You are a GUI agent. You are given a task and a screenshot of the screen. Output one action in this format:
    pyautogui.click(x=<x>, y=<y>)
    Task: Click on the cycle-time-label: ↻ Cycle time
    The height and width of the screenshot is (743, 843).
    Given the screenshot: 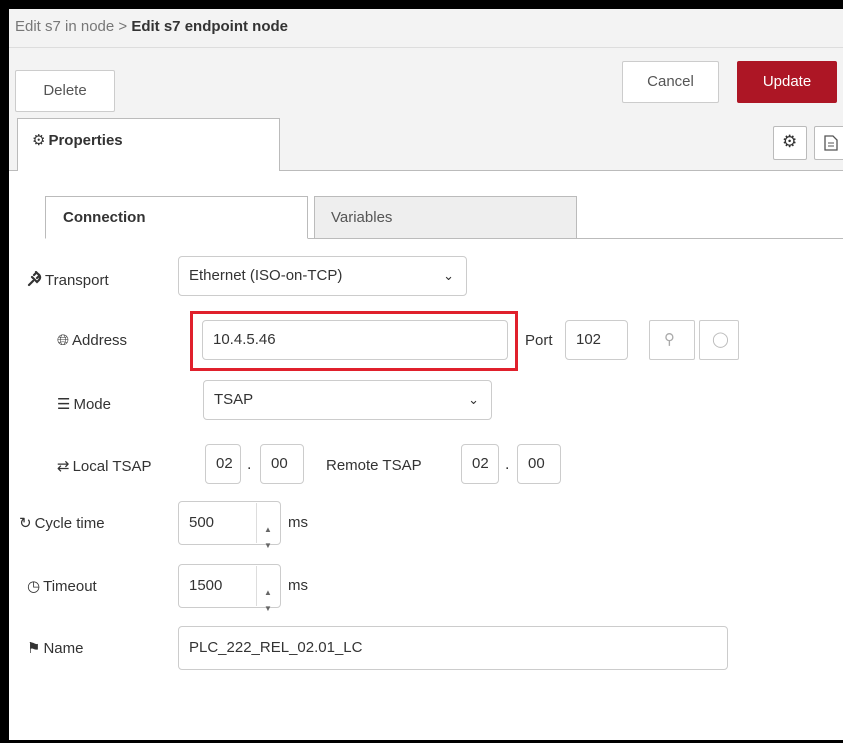 What is the action you would take?
    pyautogui.click(x=62, y=523)
    